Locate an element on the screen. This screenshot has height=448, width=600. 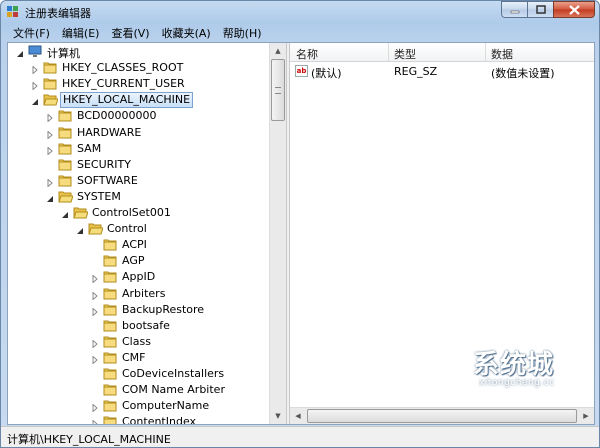
scroll-right-arrow-icon: ▶ is located at coordinates (586, 416).